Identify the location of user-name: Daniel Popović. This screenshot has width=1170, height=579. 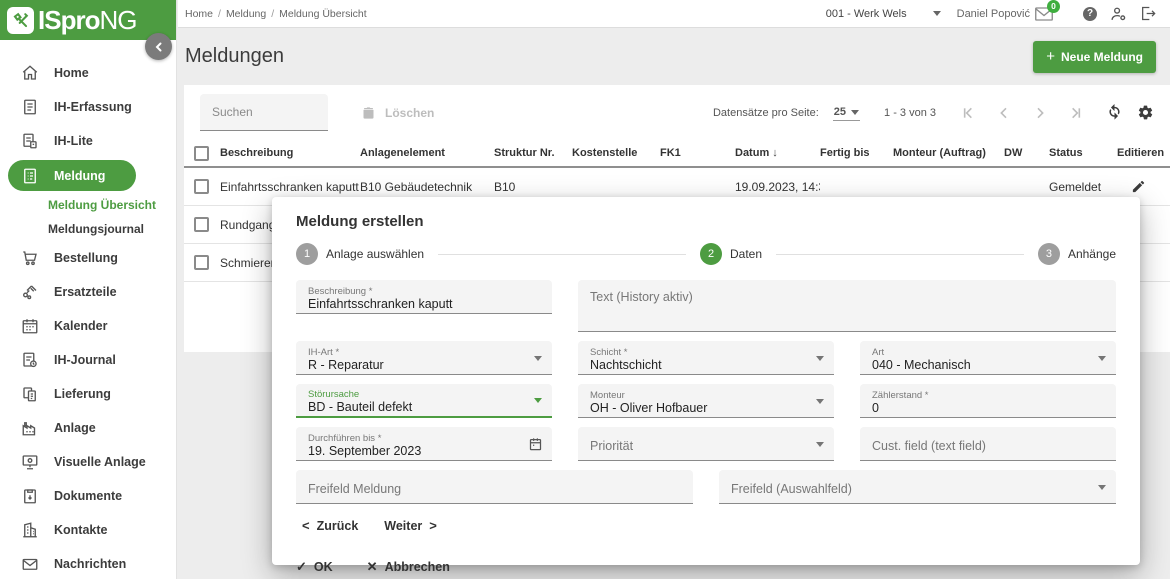
(993, 13).